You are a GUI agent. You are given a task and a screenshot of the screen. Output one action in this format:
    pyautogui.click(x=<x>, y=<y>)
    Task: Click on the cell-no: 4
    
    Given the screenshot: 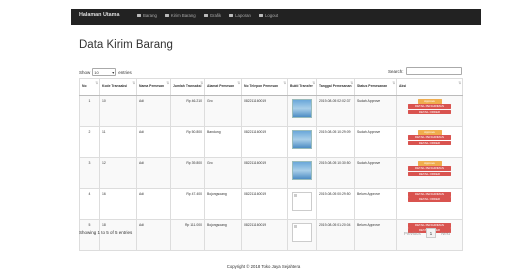 What is the action you would take?
    pyautogui.click(x=89, y=204)
    